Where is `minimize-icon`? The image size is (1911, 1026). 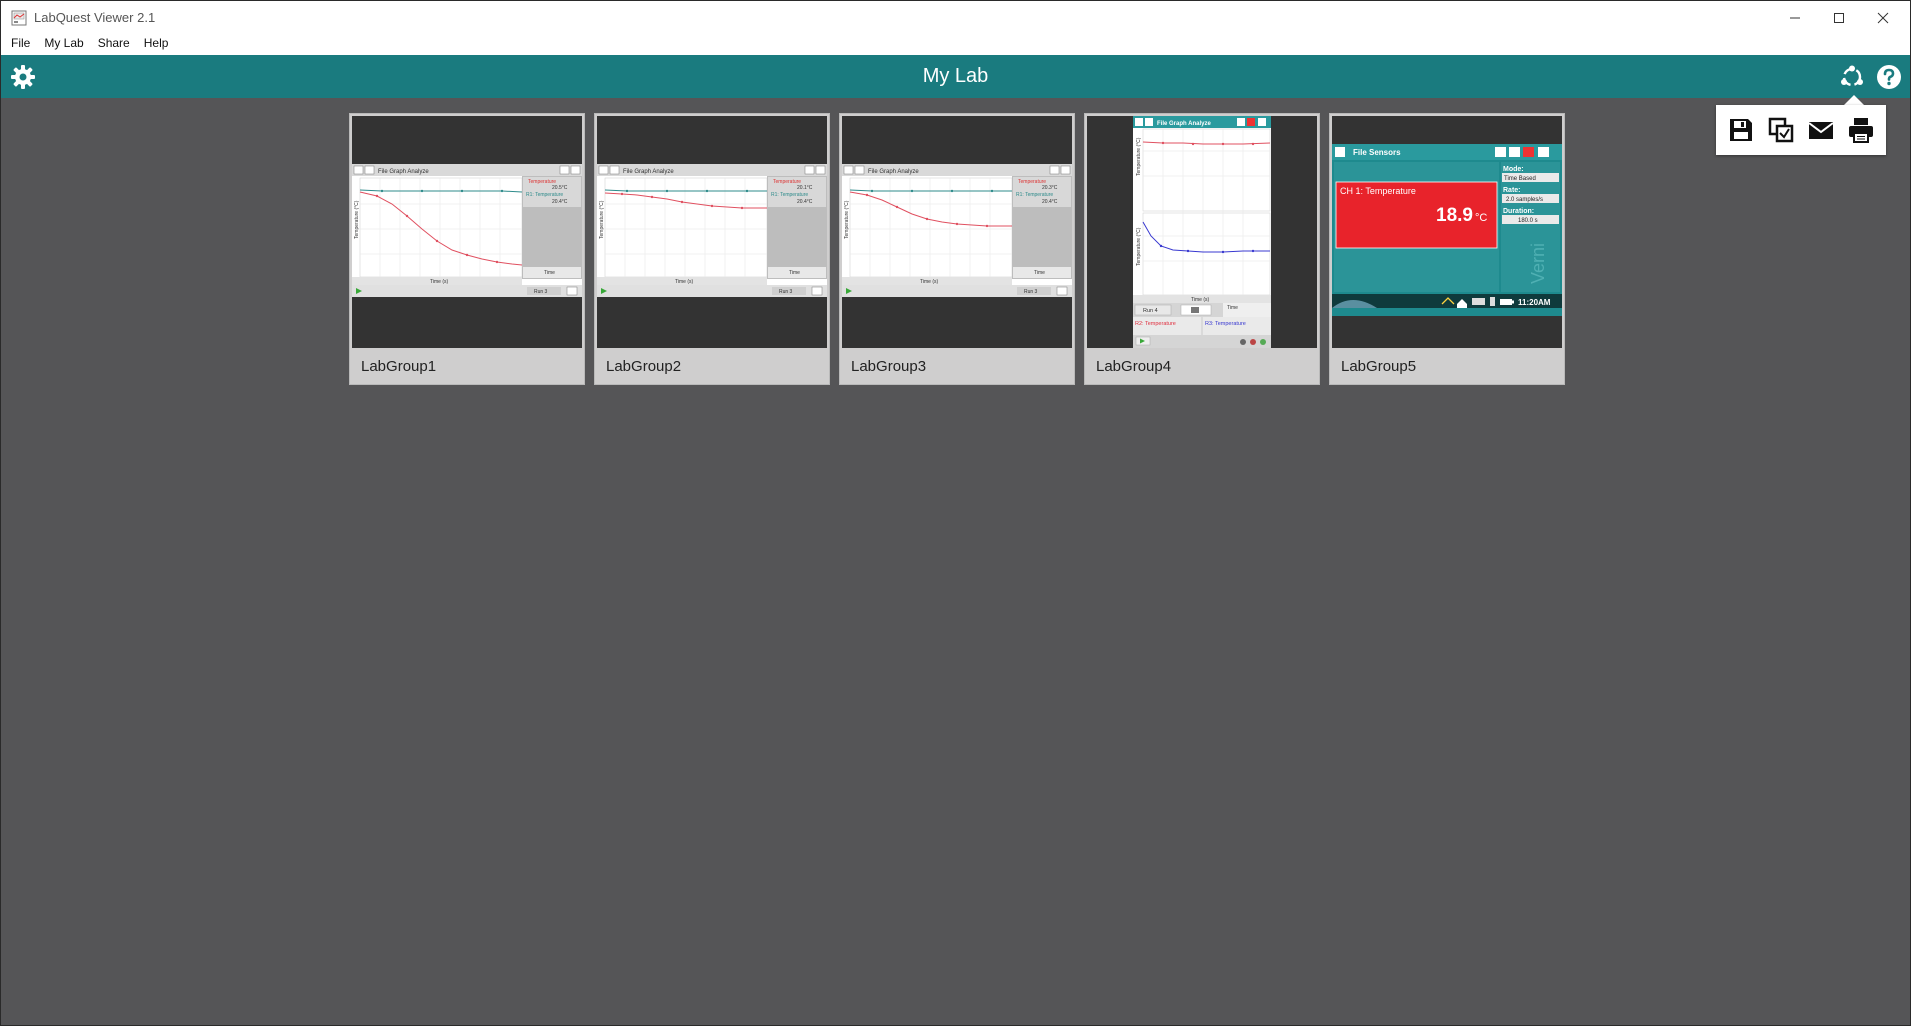
minimize-icon is located at coordinates (1795, 18).